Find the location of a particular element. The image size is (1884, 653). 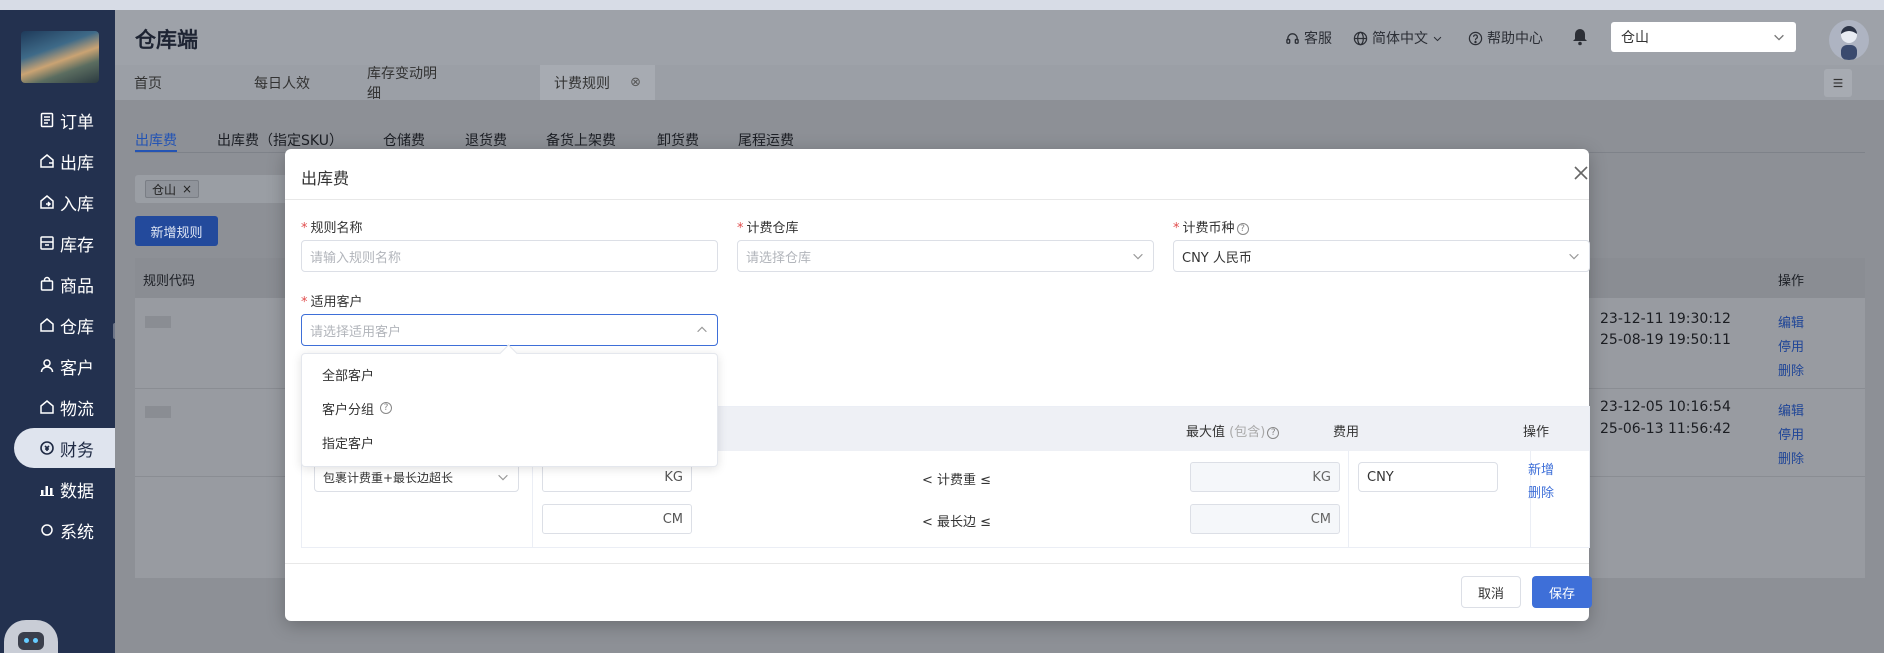

column-header-action: 操作 is located at coordinates (1536, 432).